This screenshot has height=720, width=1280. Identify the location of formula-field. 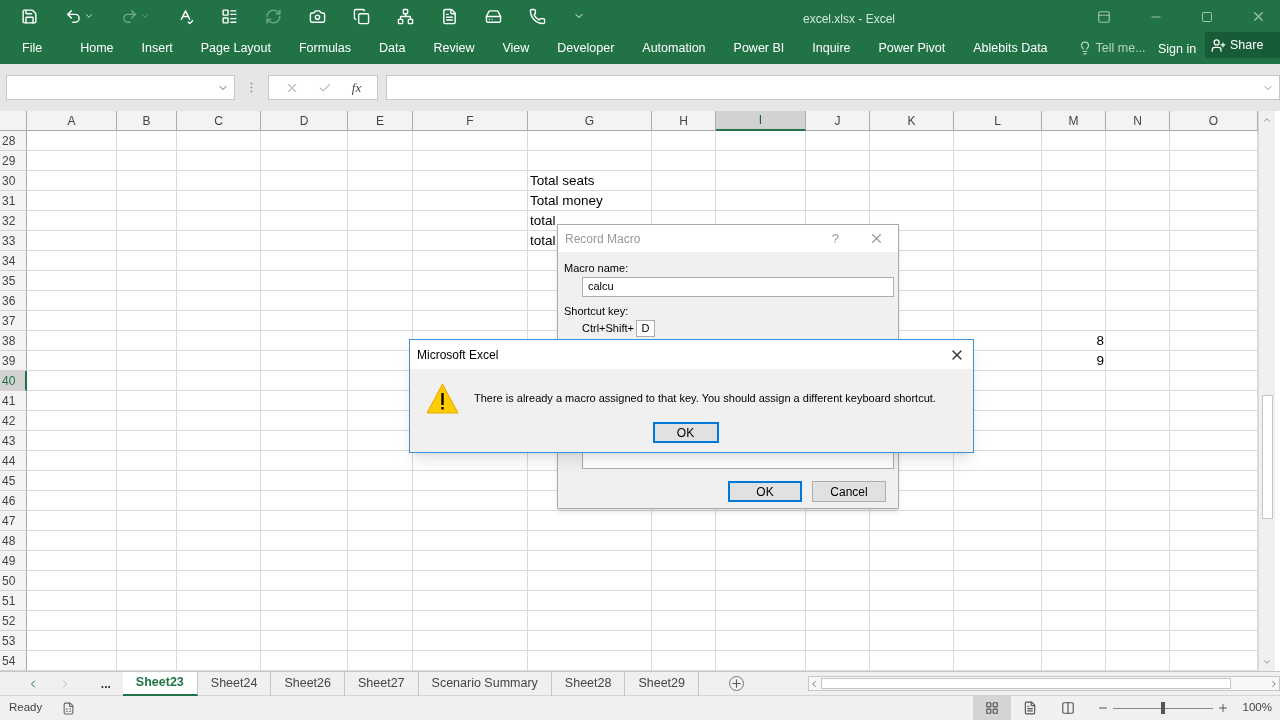
(833, 87).